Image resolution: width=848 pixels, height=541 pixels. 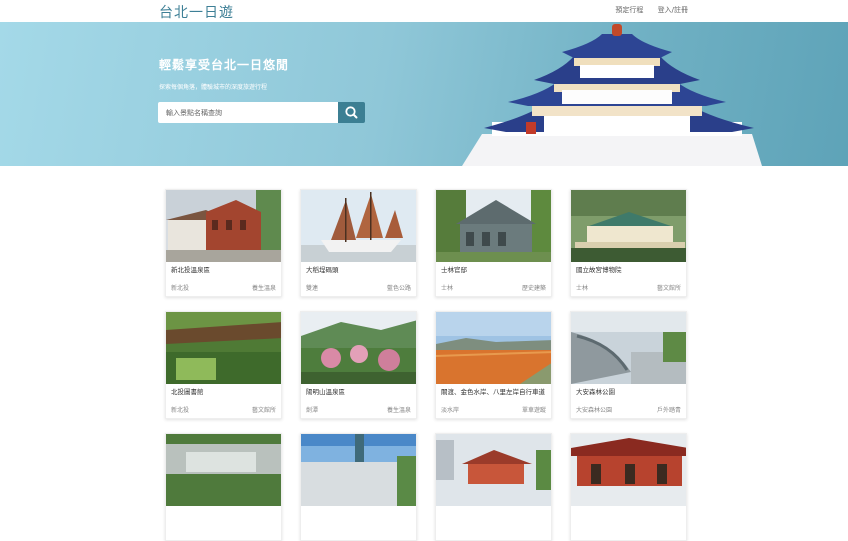 I want to click on search-button, so click(x=351, y=112).